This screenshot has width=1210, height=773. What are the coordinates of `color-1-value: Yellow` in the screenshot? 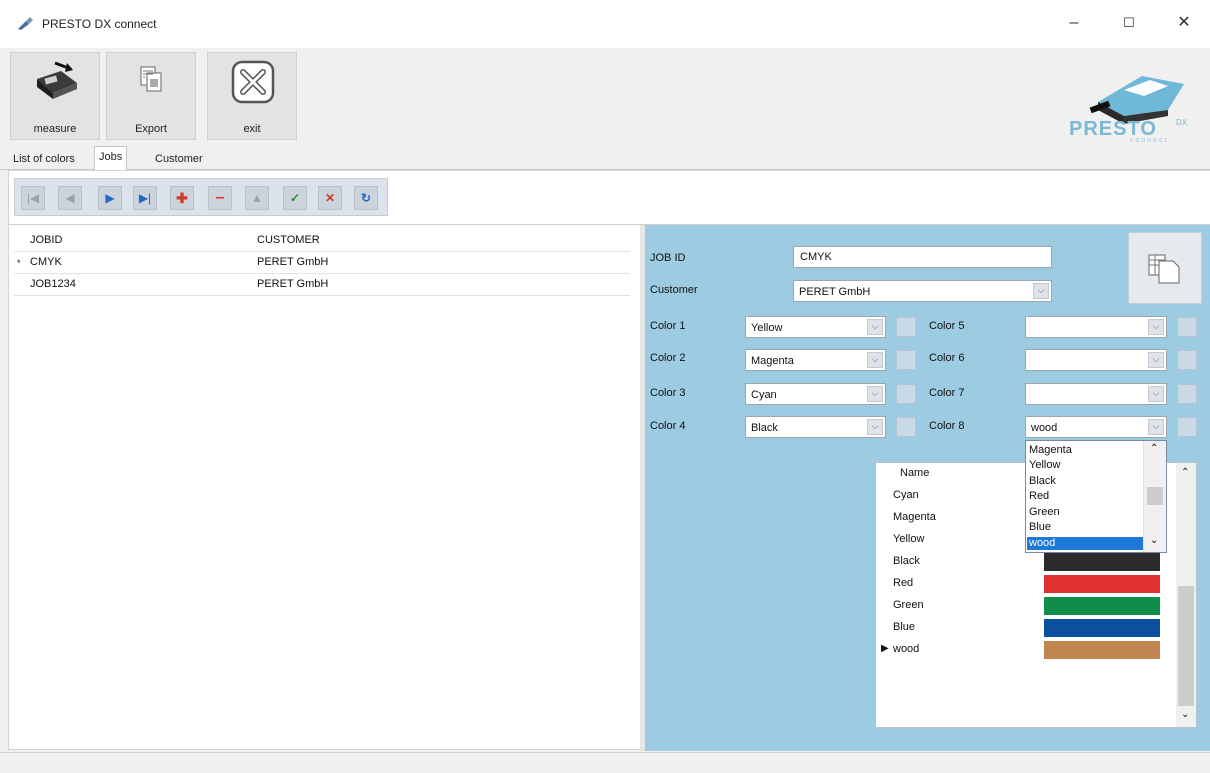 It's located at (767, 328).